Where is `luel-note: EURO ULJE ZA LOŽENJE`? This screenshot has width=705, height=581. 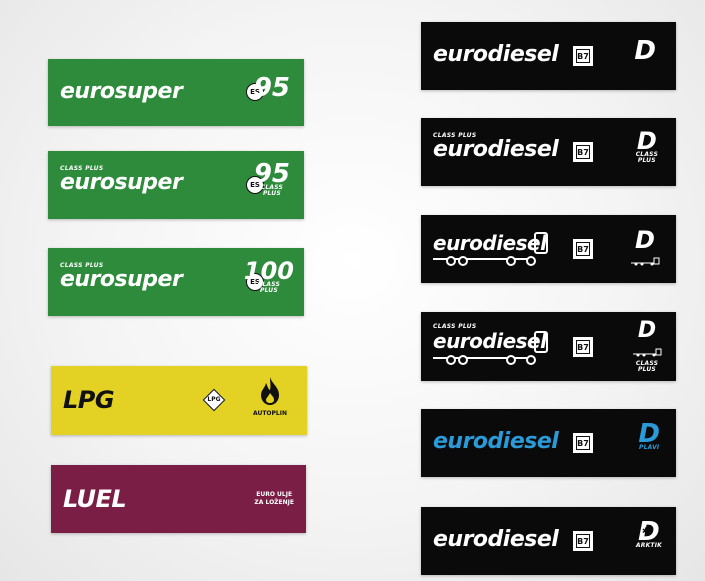
luel-note: EURO ULJE ZA LOŽENJE is located at coordinates (274, 499).